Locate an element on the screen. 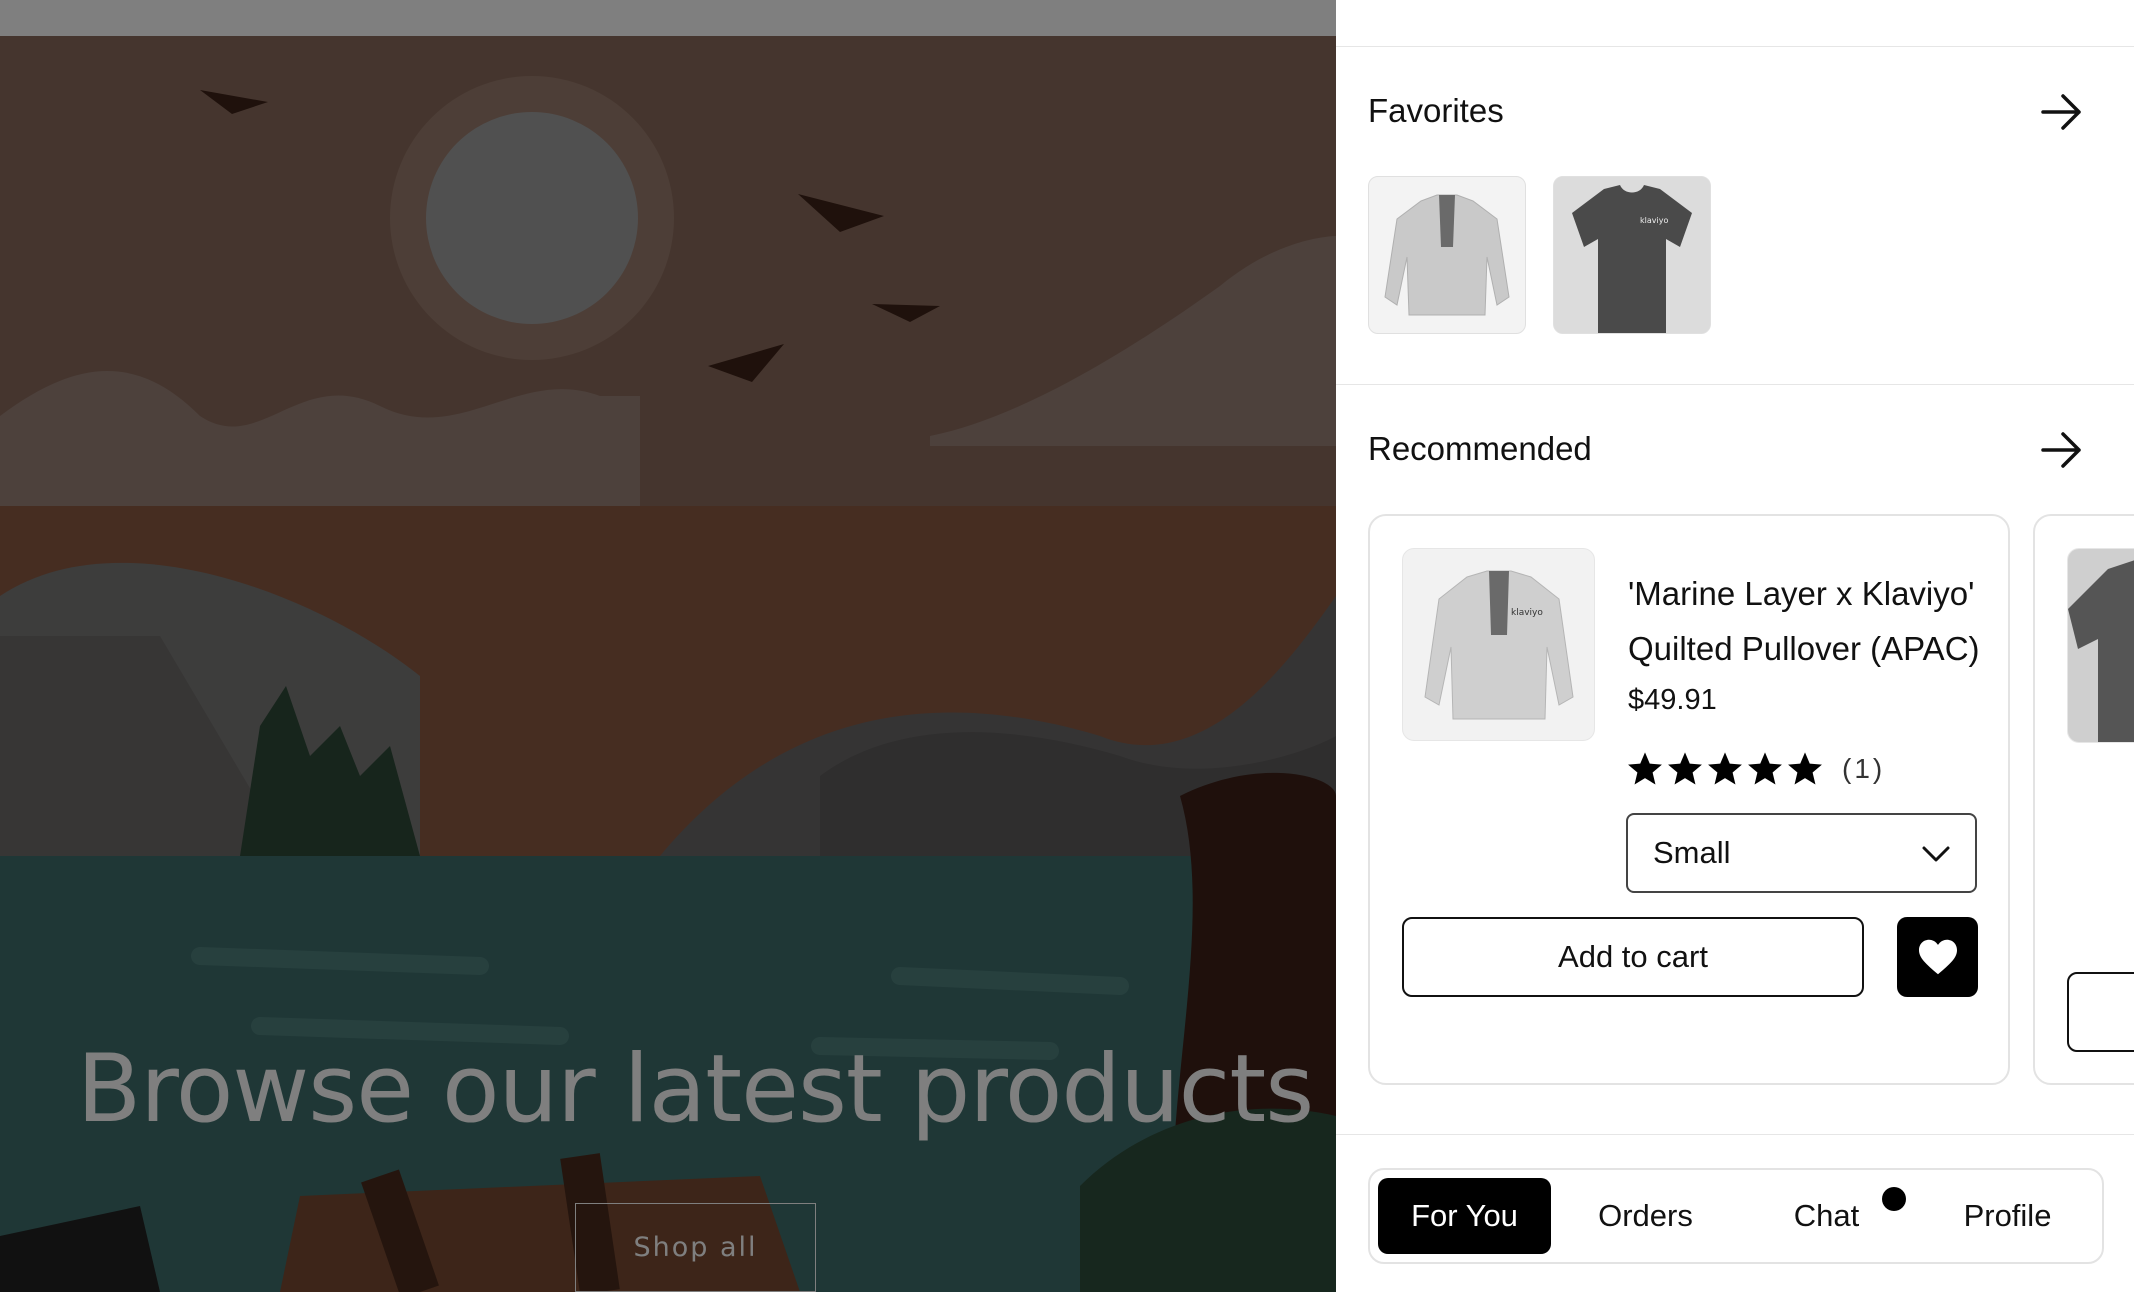  product-image is located at coordinates (2100, 645).